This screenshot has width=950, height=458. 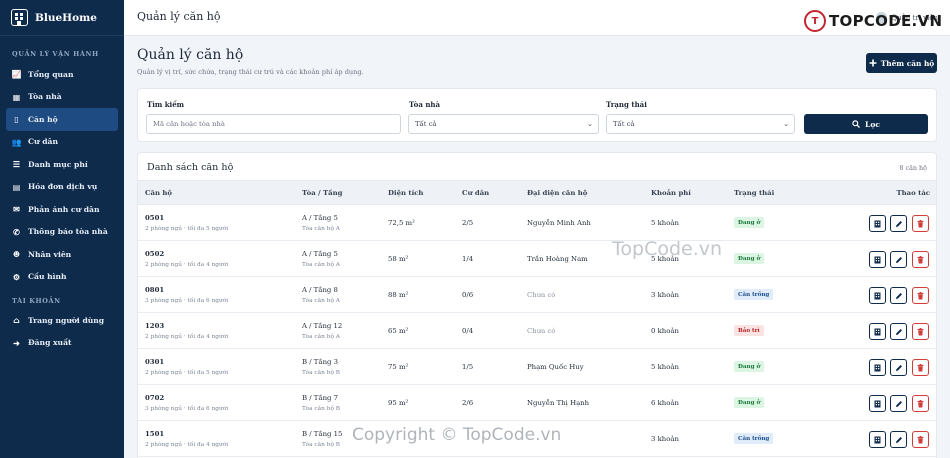 I want to click on sidebar-item-3: 👥 Cư dân, so click(x=62, y=142).